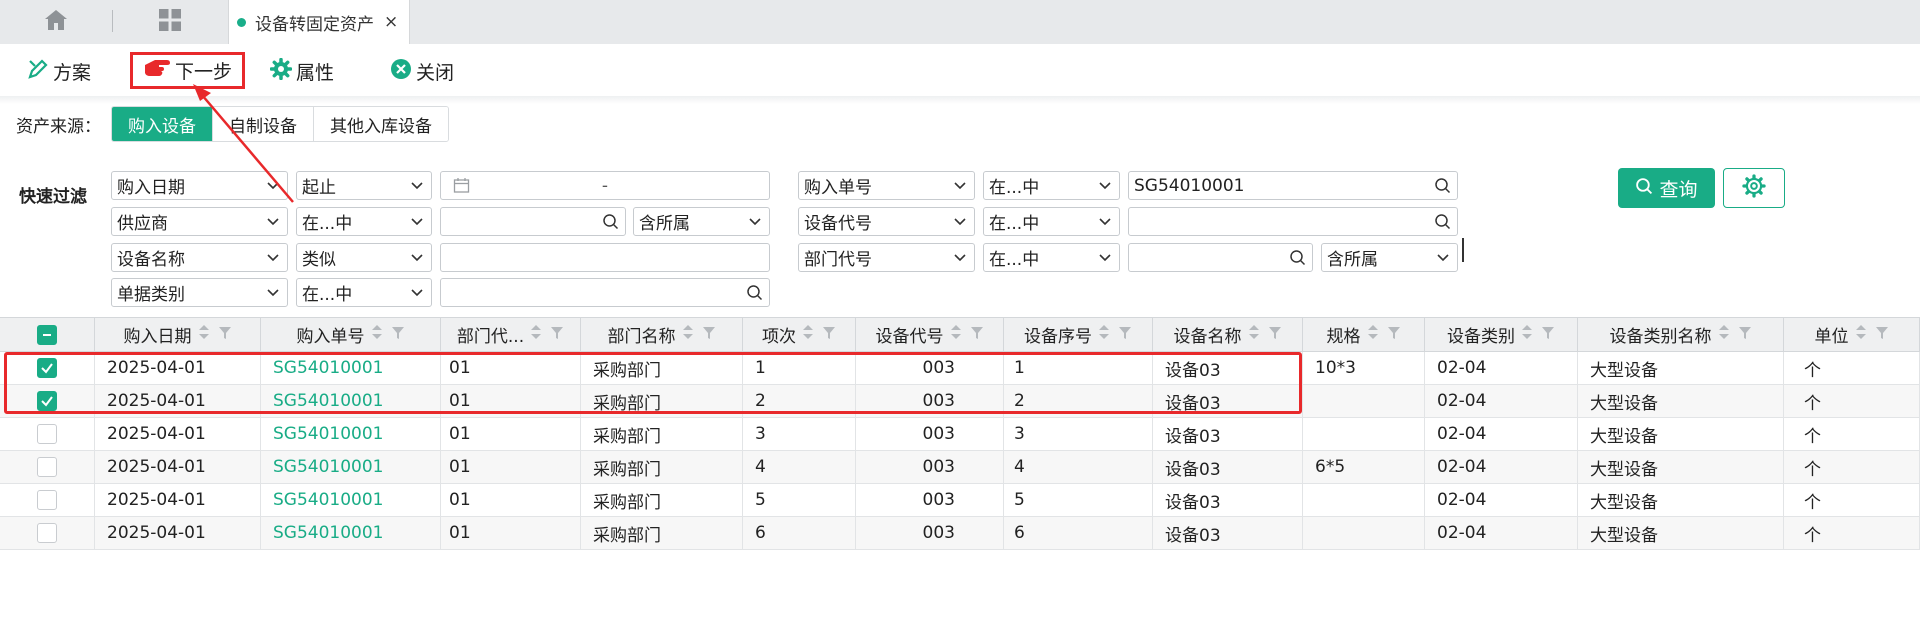 This screenshot has width=1920, height=632. Describe the element at coordinates (886, 185) in the screenshot. I see `filter-field-1-2: 购入单号` at that location.